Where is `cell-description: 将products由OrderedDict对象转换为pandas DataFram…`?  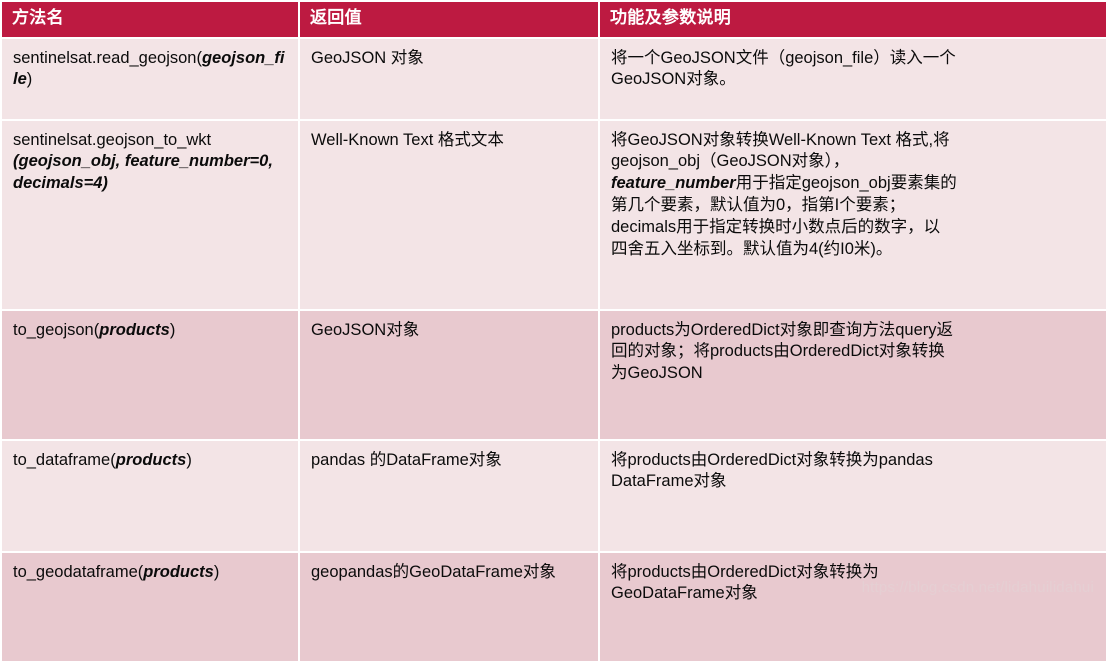
cell-description: 将products由OrderedDict对象转换为pandas DataFram… is located at coordinates (853, 495).